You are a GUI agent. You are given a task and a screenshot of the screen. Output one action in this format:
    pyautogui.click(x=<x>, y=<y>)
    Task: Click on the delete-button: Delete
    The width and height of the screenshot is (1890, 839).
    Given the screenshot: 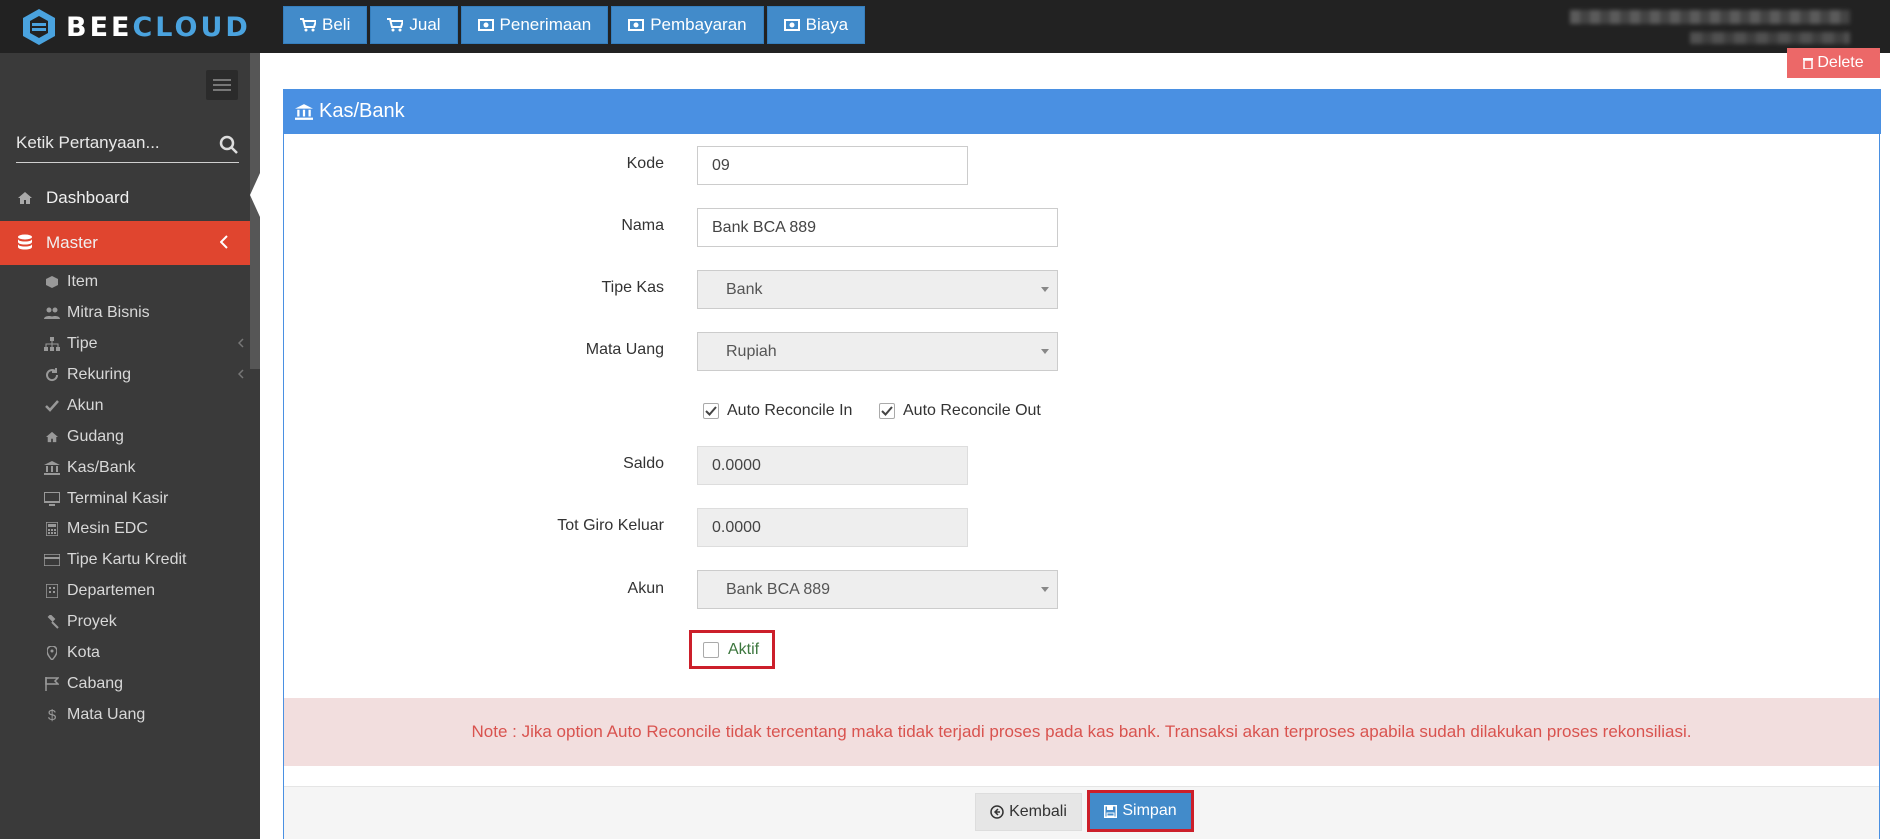 What is the action you would take?
    pyautogui.click(x=1833, y=63)
    